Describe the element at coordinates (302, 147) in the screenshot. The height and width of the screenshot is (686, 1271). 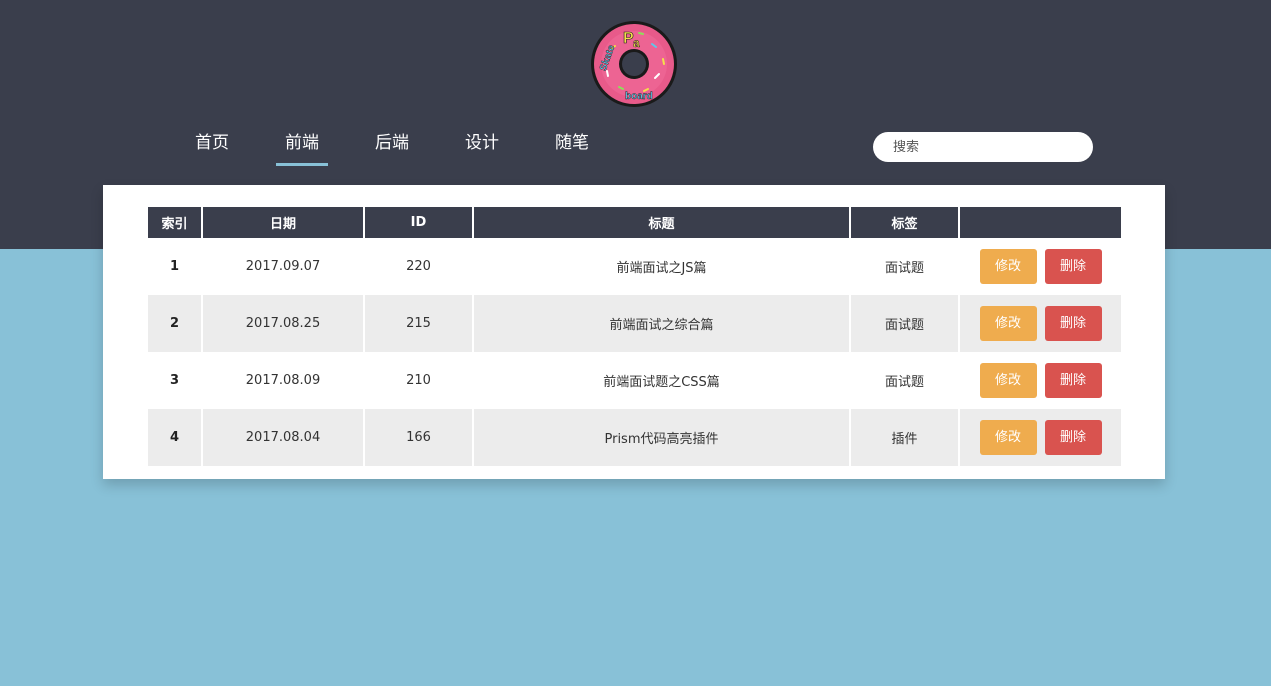
I see `nav-item-frontend: 前端` at that location.